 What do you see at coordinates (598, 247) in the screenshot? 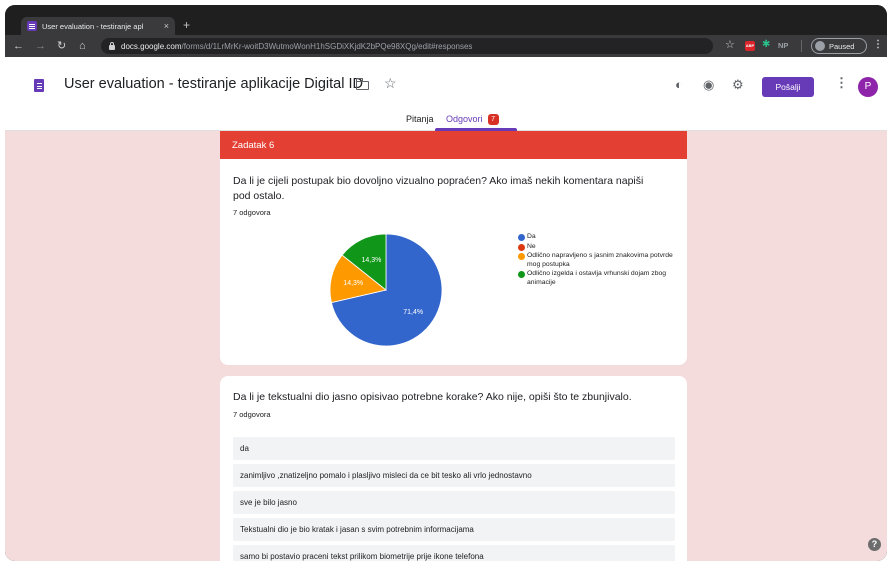
I see `legend-item: Ne` at bounding box center [598, 247].